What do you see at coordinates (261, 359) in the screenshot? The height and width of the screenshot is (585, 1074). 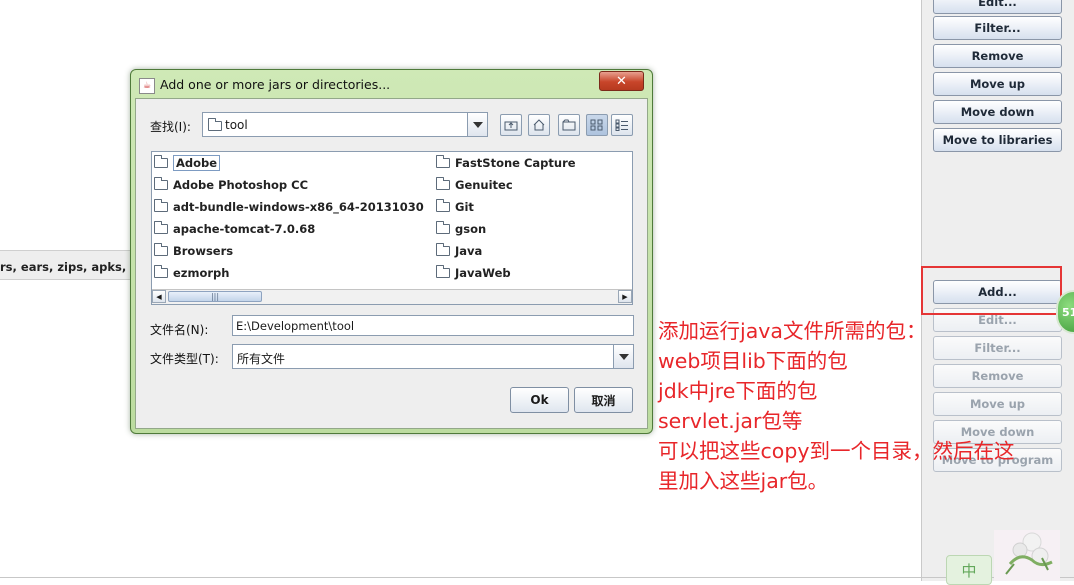 I see `filetype-value: 所有文件` at bounding box center [261, 359].